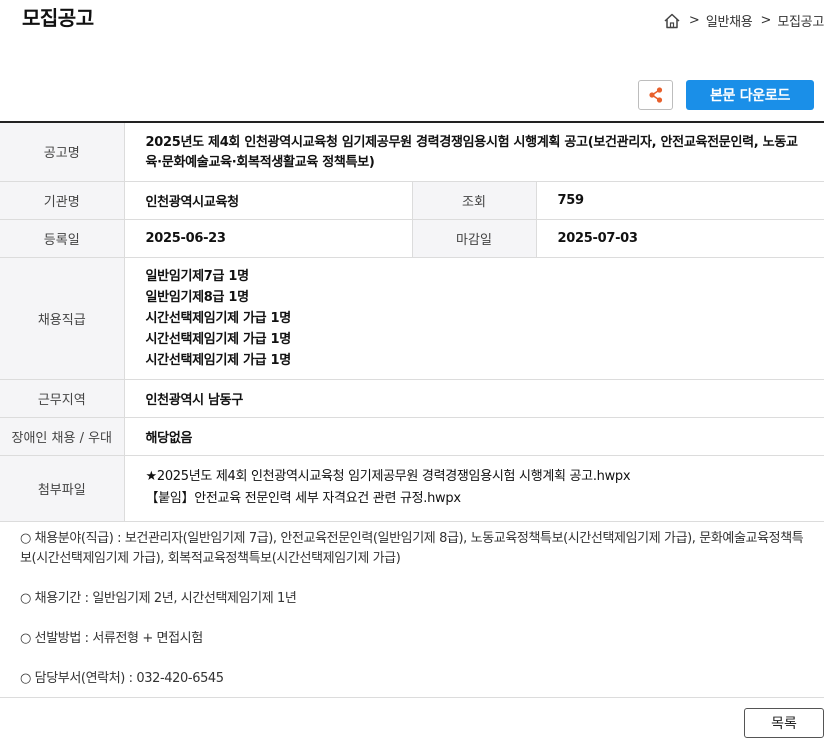 Image resolution: width=824 pixels, height=739 pixels. Describe the element at coordinates (474, 436) in the screenshot. I see `disability-value: 해당없음` at that location.